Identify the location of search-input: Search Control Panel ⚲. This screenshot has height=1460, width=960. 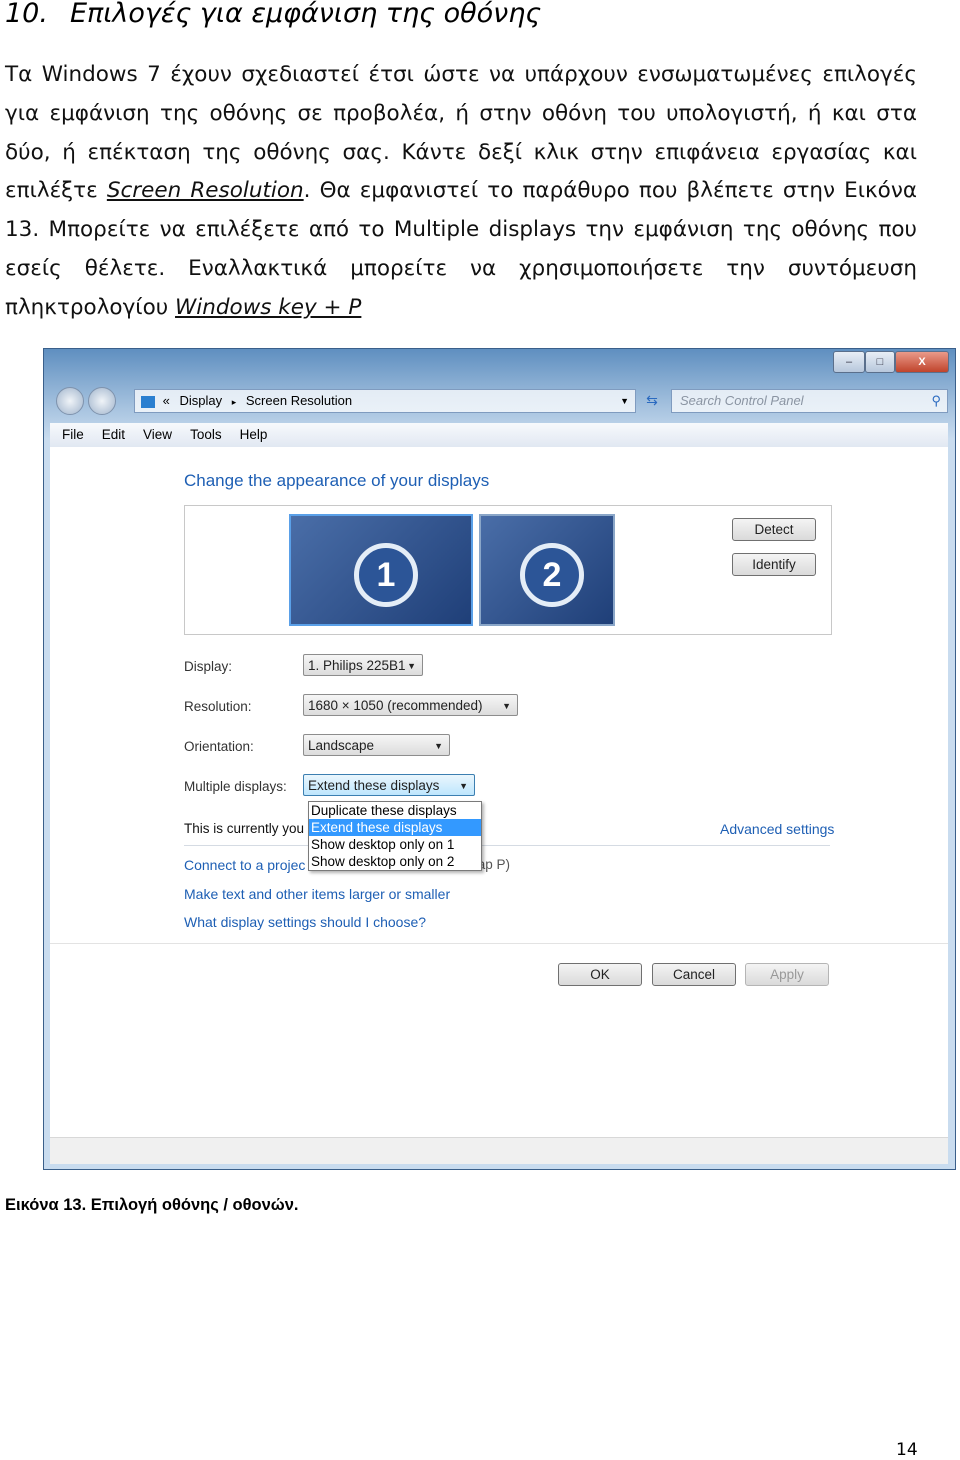
(809, 401).